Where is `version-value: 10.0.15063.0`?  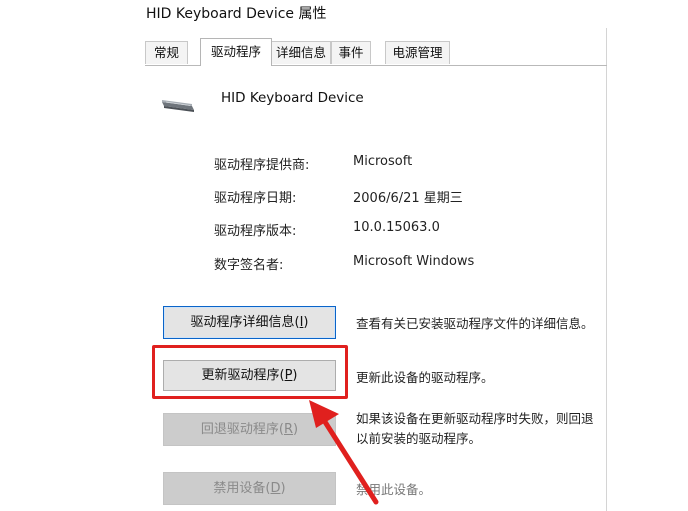
version-value: 10.0.15063.0 is located at coordinates (396, 227).